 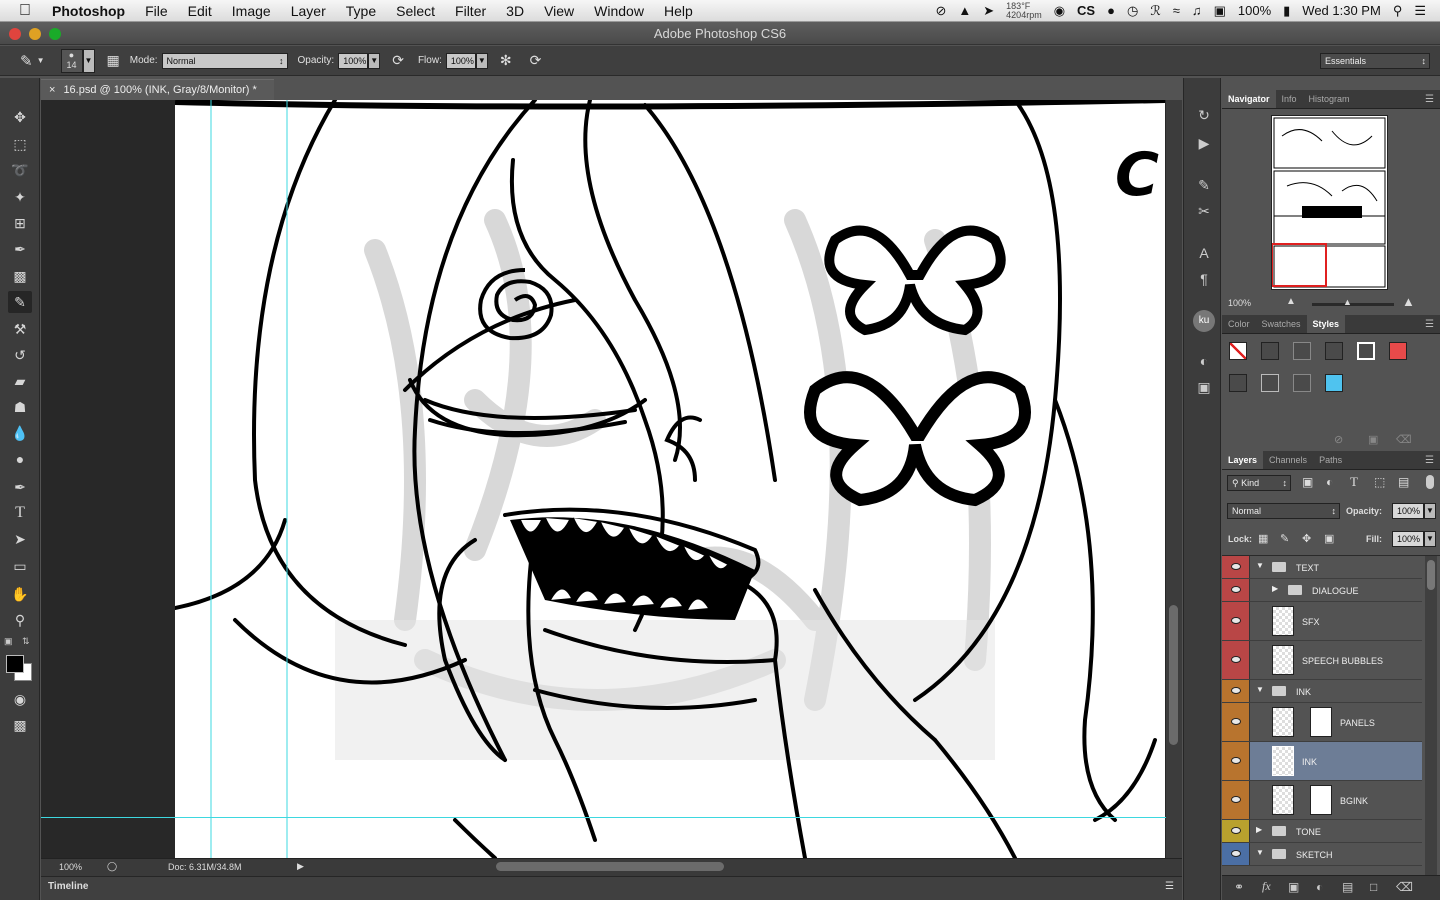 I want to click on opacity-slider-button: ▼, so click(x=374, y=60).